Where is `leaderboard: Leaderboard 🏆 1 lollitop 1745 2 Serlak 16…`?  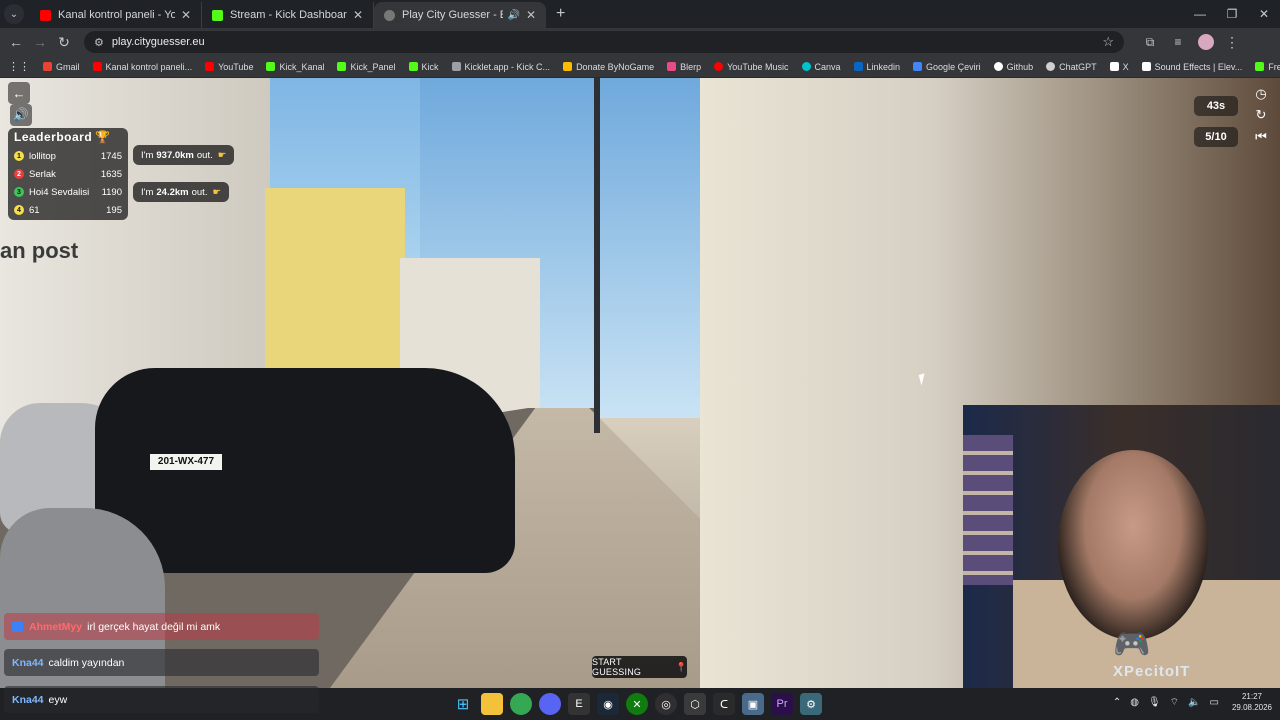 leaderboard: Leaderboard 🏆 1 lollitop 1745 2 Serlak 16… is located at coordinates (68, 174).